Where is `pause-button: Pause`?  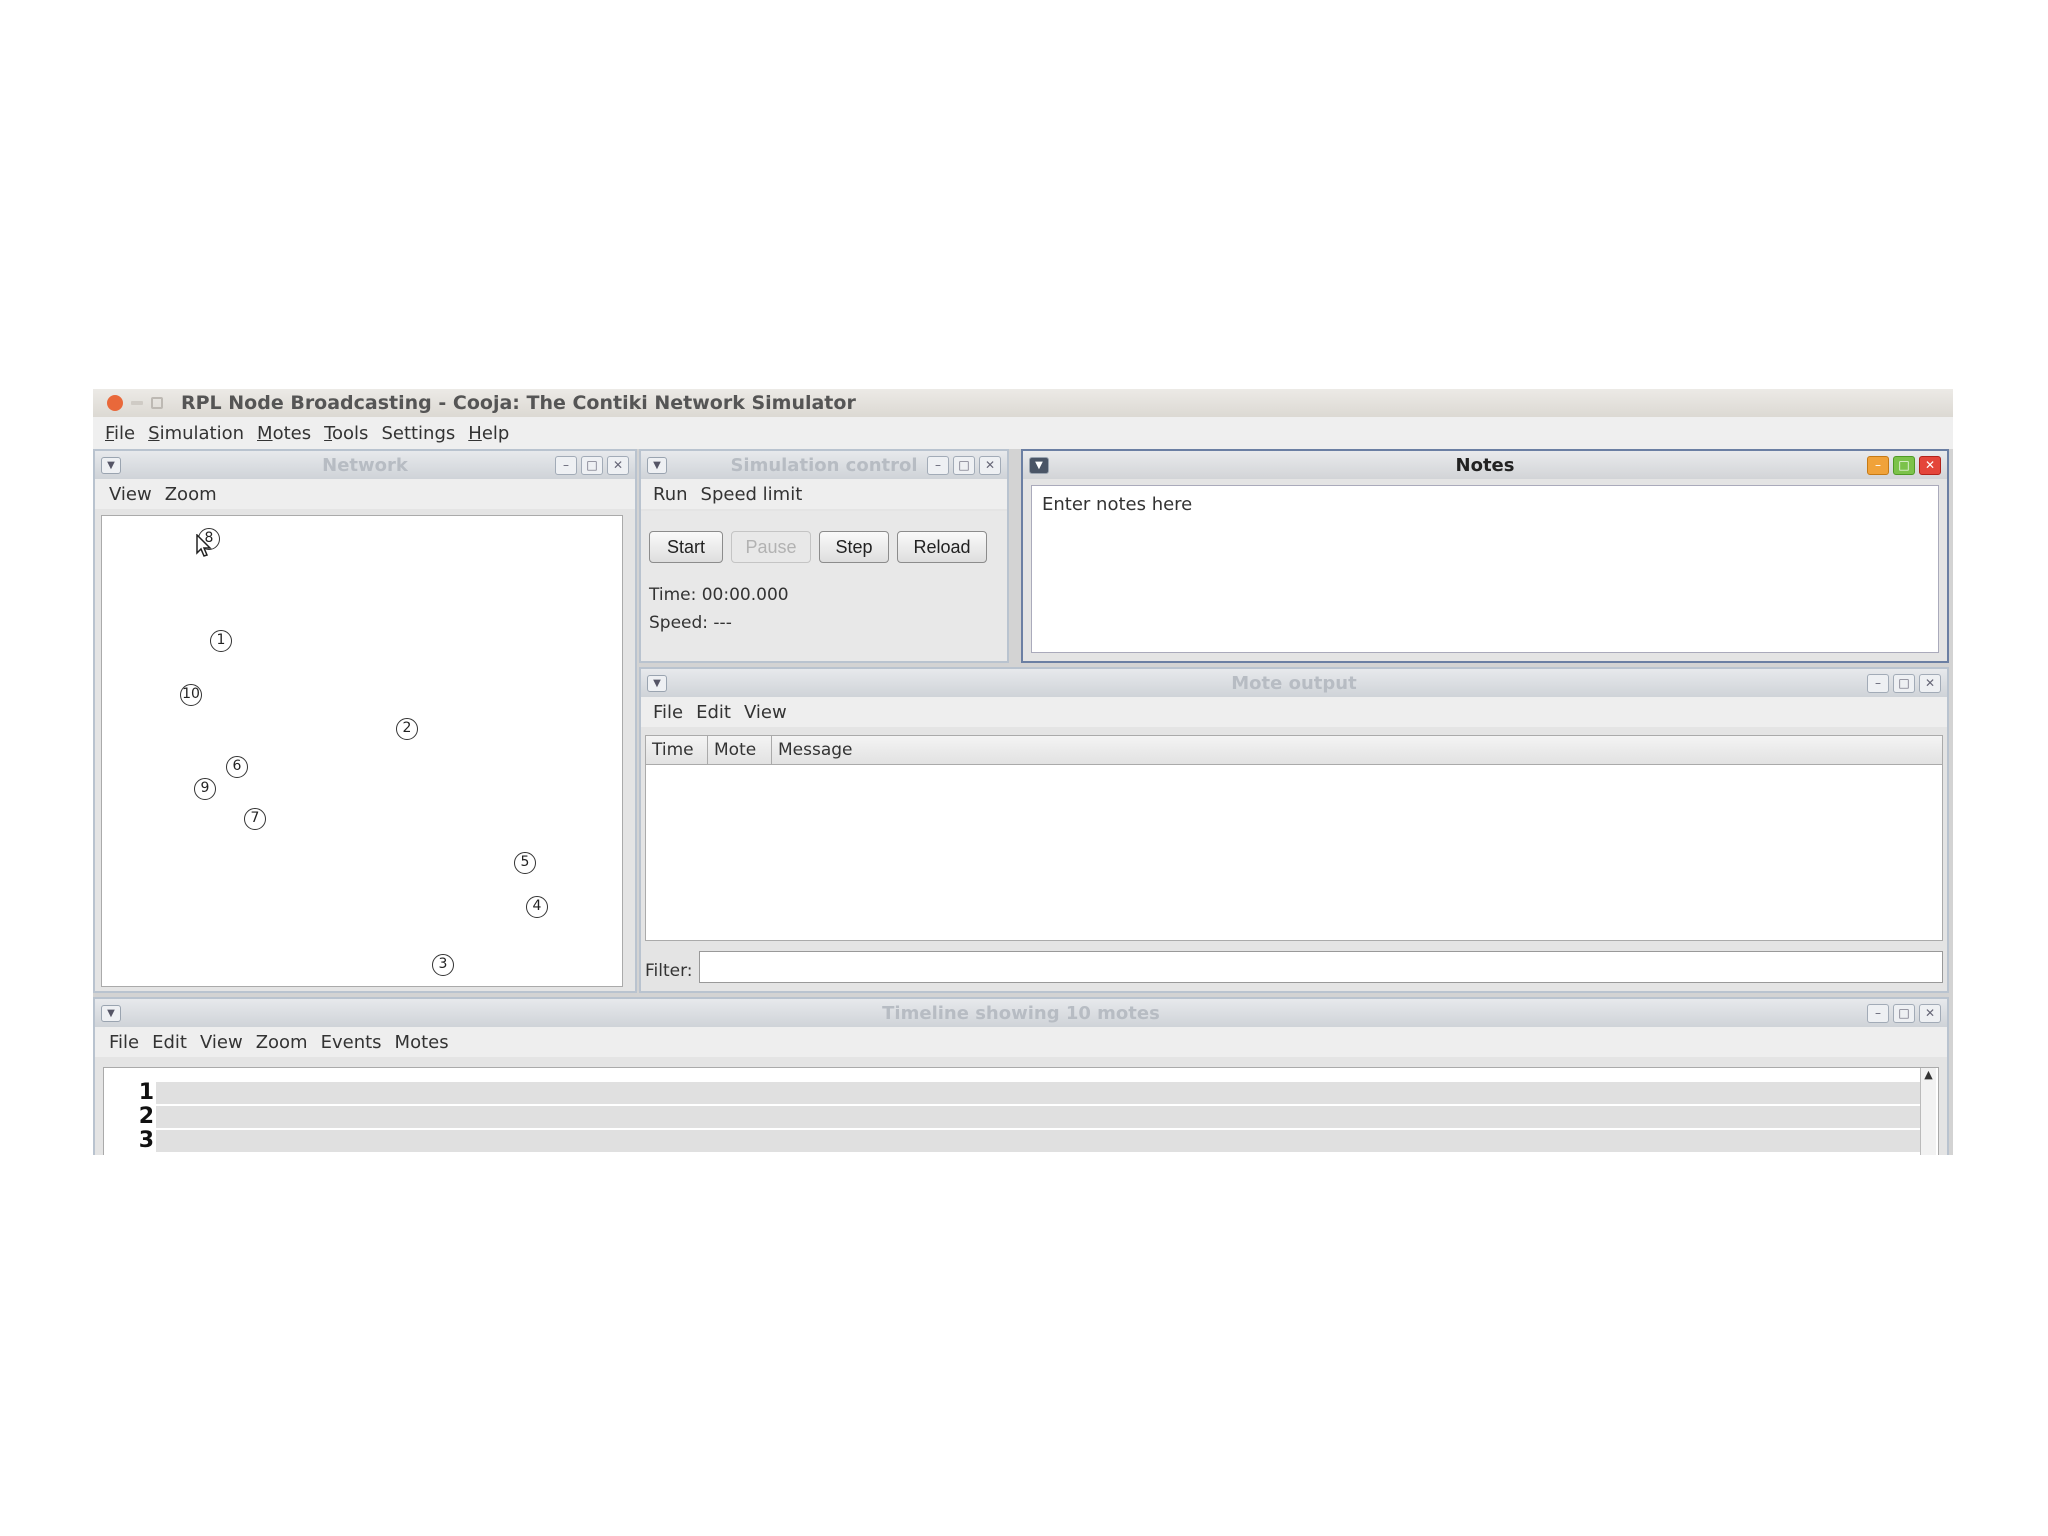 pause-button: Pause is located at coordinates (771, 547).